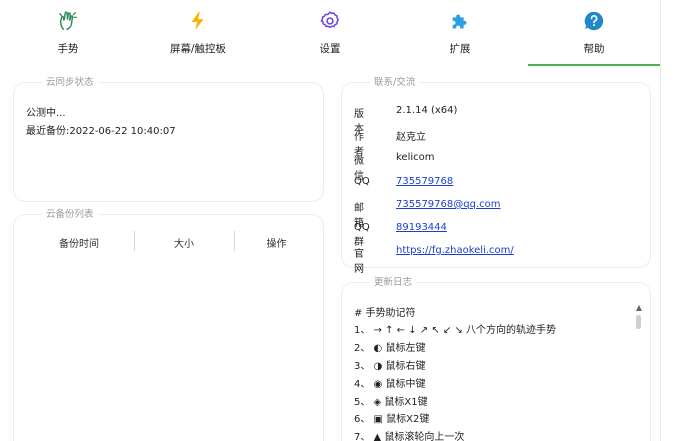  I want to click on qq-group-link: 89193444, so click(421, 227).